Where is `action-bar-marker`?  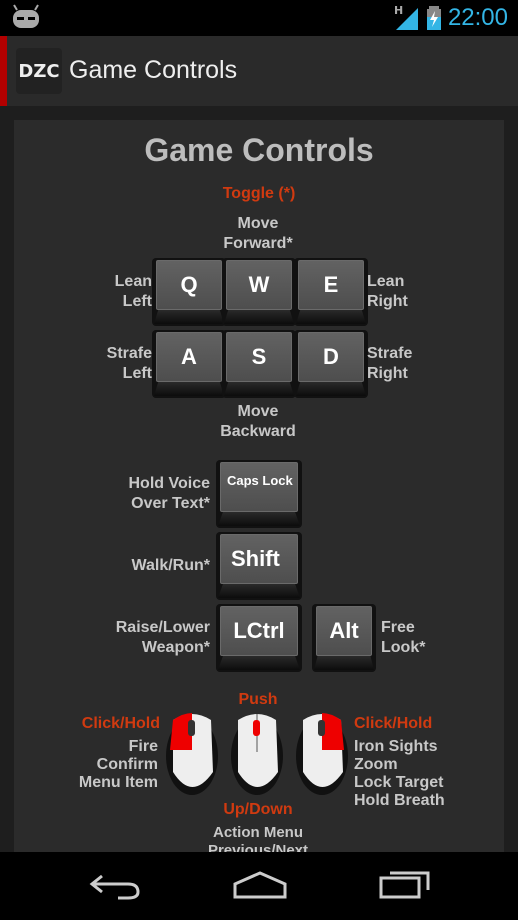 action-bar-marker is located at coordinates (3, 71).